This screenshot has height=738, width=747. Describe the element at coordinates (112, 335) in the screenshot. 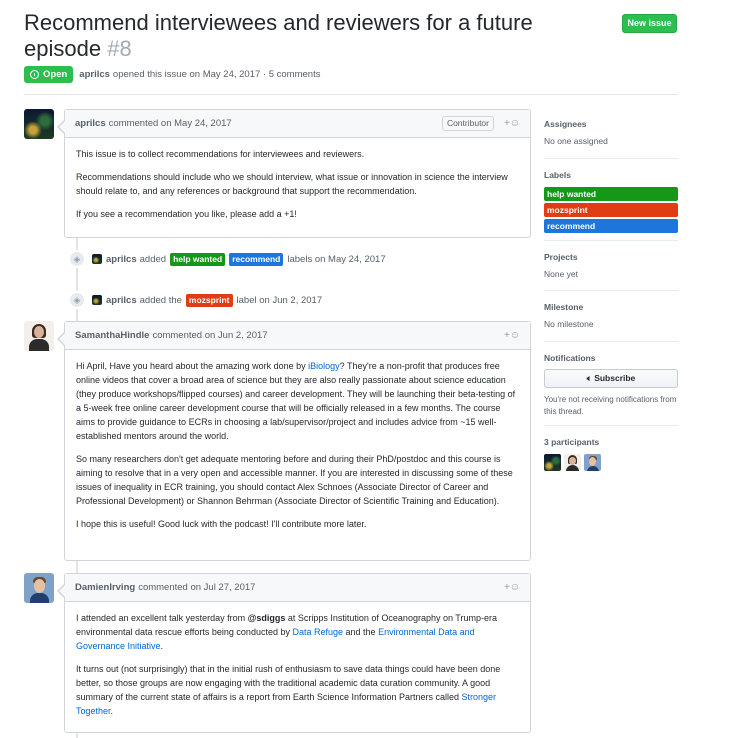

I see `comment-author-link: SamanthaHindle` at that location.